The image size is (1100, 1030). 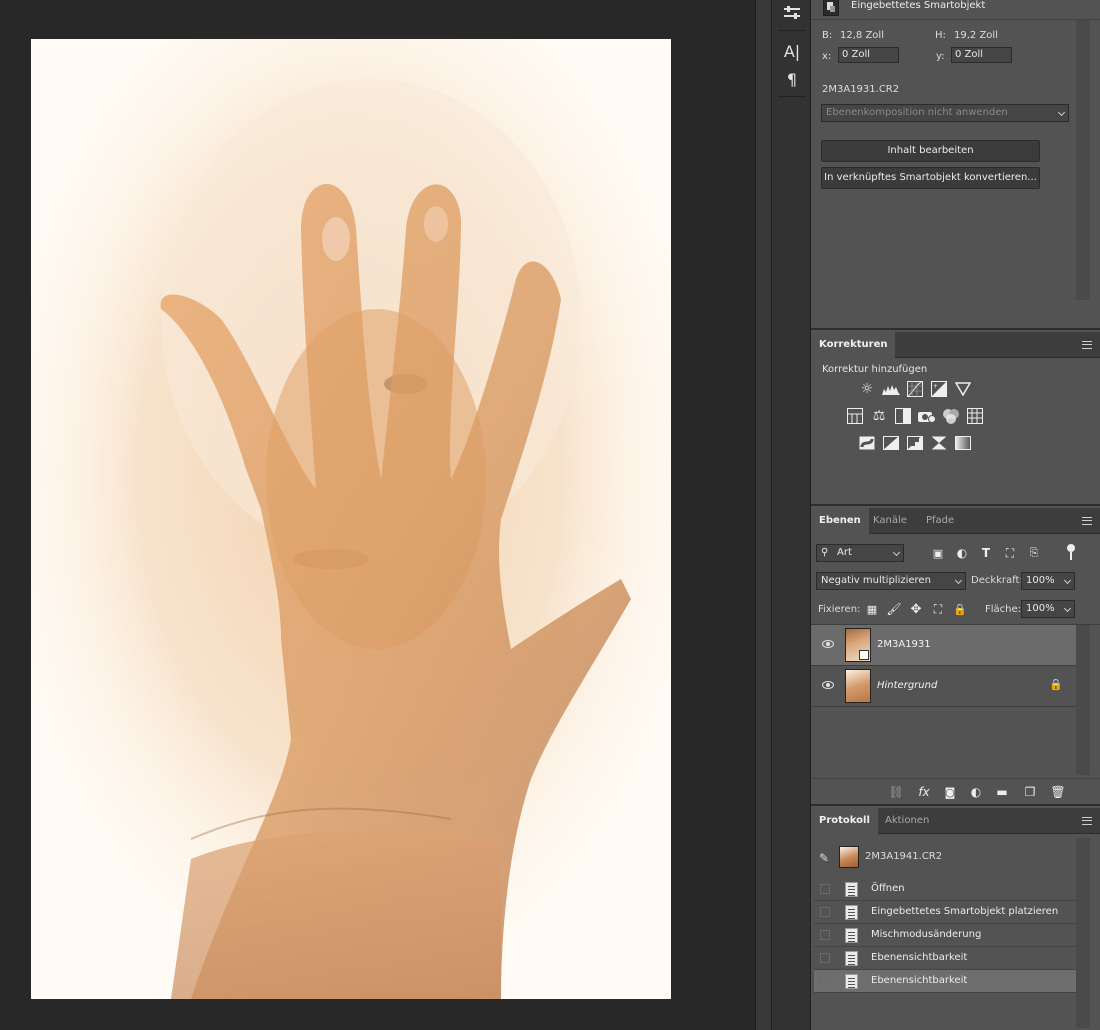 I want to click on new-layer-icon: ❐, so click(x=1030, y=792).